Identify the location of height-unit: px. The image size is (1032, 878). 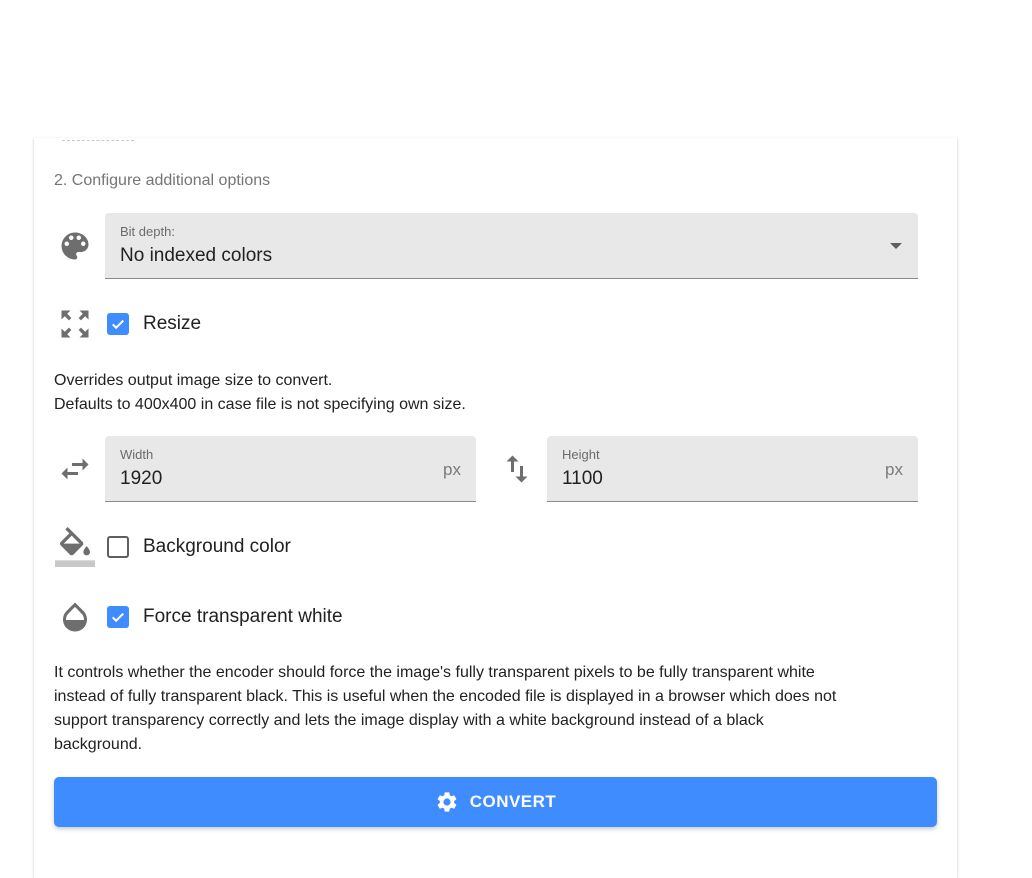
(894, 469).